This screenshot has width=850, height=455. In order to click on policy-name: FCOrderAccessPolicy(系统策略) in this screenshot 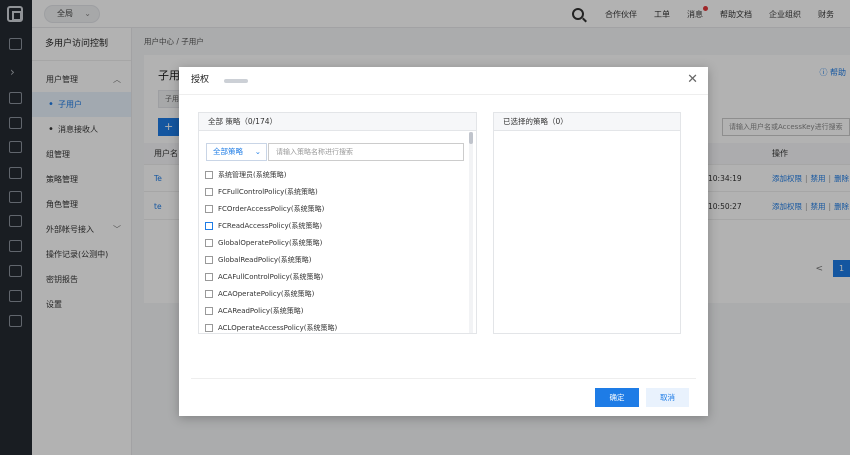, I will do `click(271, 209)`.